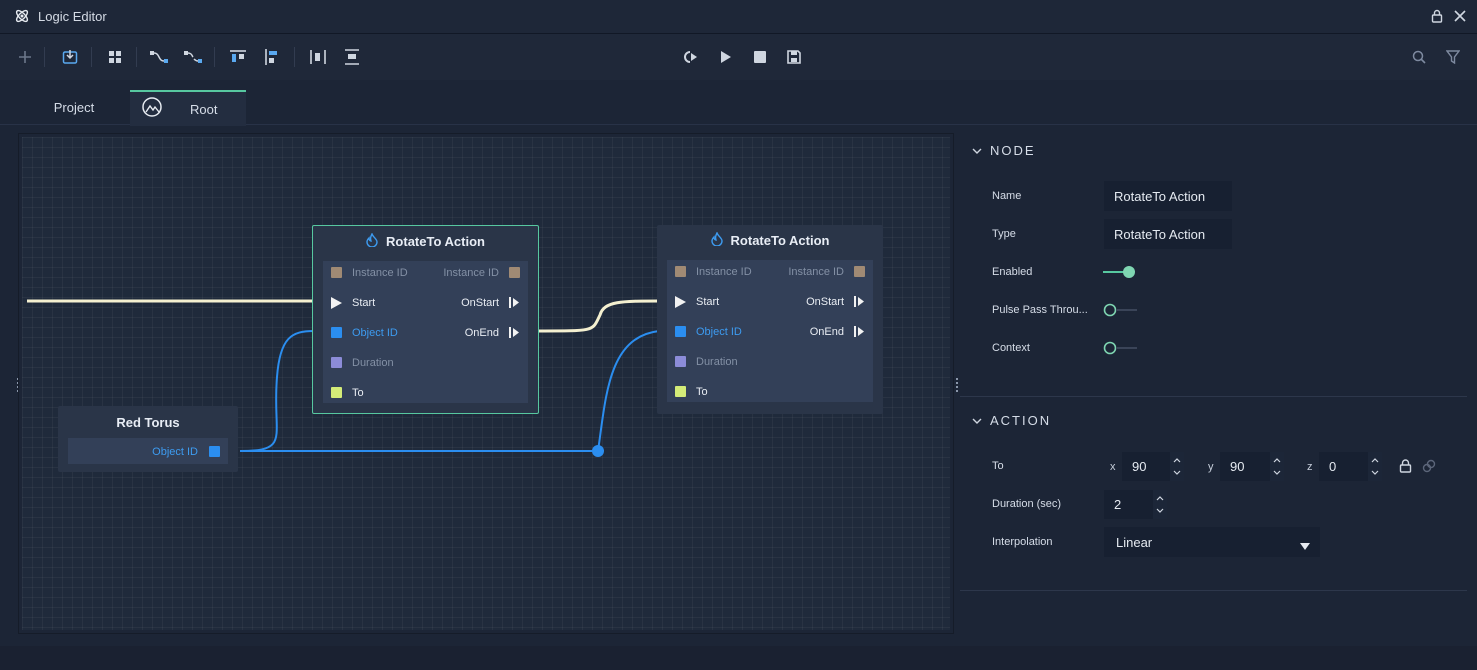  What do you see at coordinates (72, 16) in the screenshot?
I see `window-title: Logic Editor` at bounding box center [72, 16].